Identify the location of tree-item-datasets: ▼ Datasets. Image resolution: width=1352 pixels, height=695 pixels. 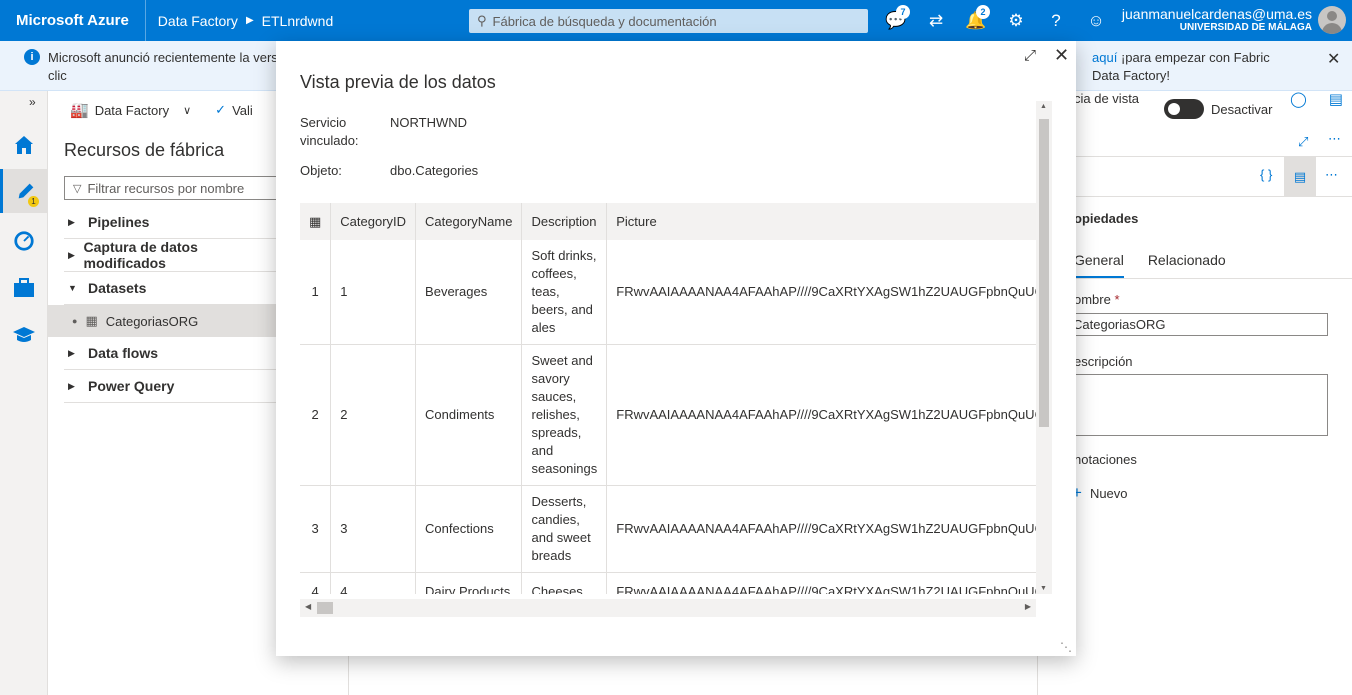
(171, 288).